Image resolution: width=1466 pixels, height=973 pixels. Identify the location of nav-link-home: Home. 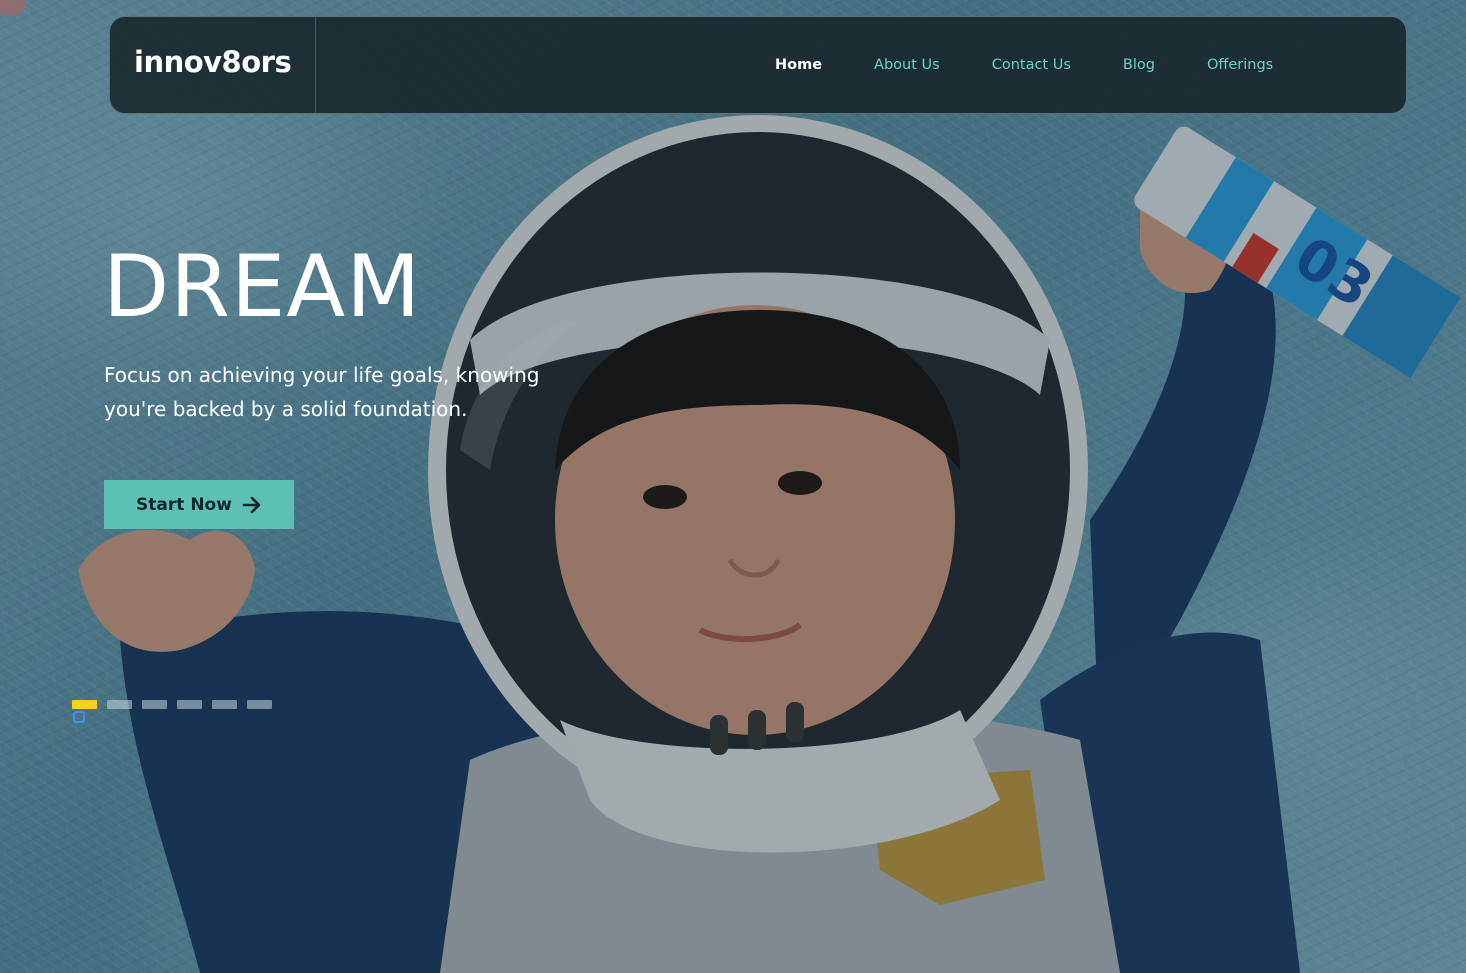
(798, 65).